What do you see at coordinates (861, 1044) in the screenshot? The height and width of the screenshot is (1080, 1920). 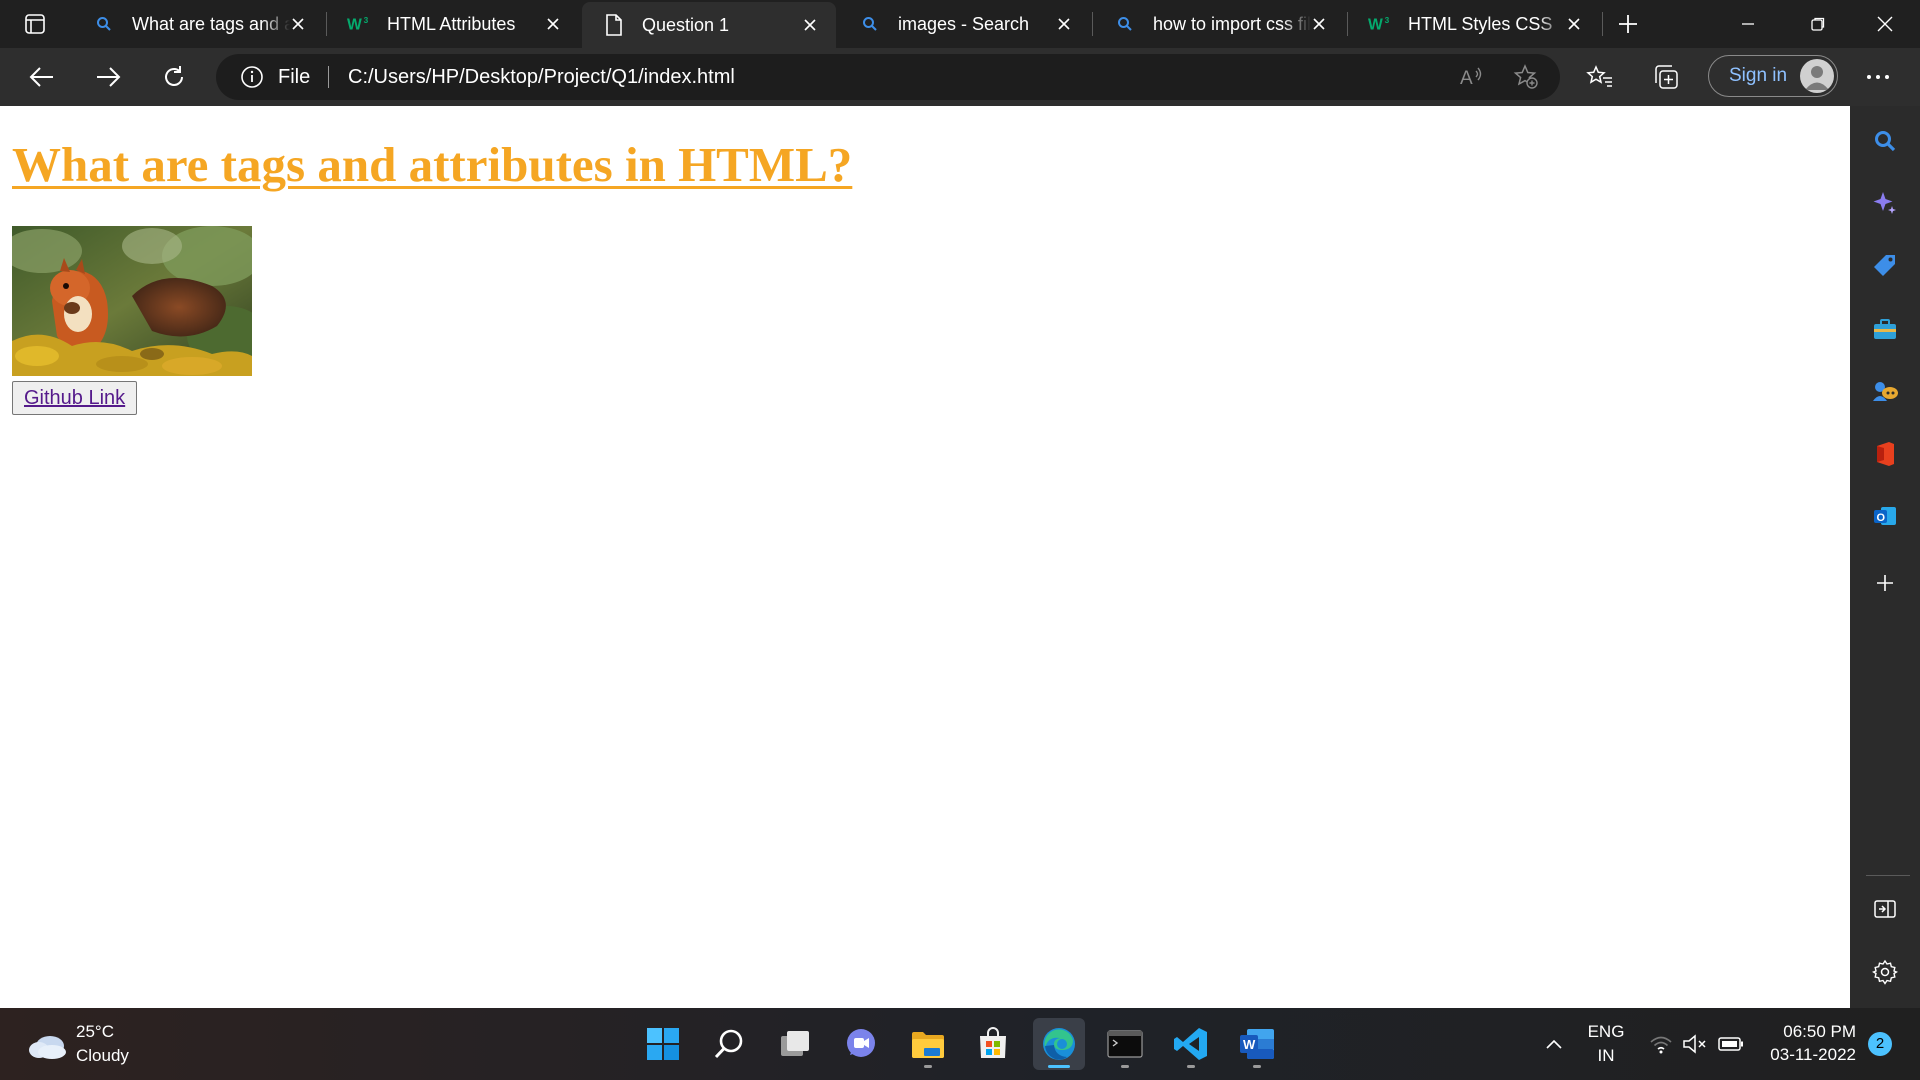 I see `teams-chat-button` at bounding box center [861, 1044].